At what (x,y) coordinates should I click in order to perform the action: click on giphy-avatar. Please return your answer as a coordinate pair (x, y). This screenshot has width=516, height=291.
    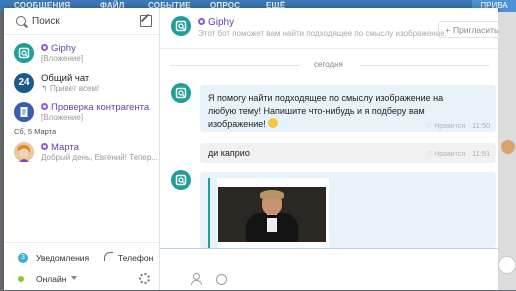
    Looking at the image, I should click on (24, 53).